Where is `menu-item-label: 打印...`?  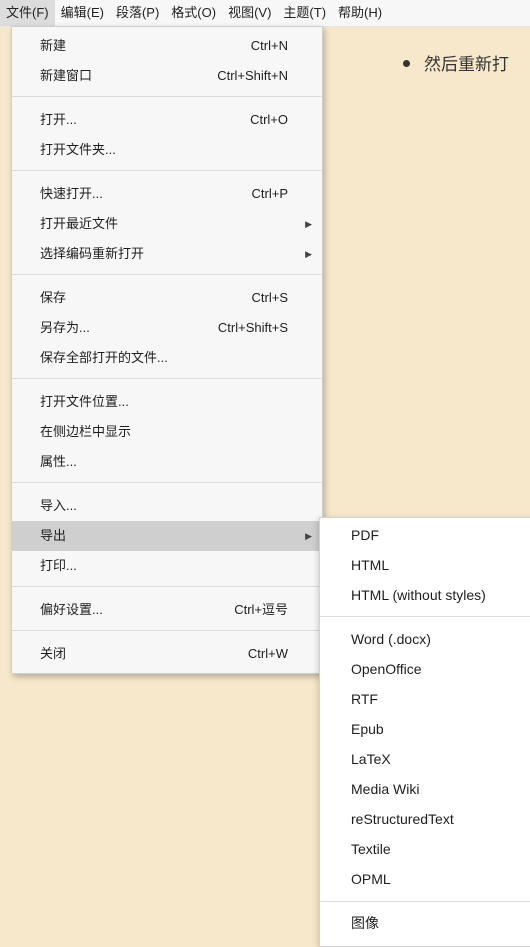
menu-item-label: 打印... is located at coordinates (58, 565).